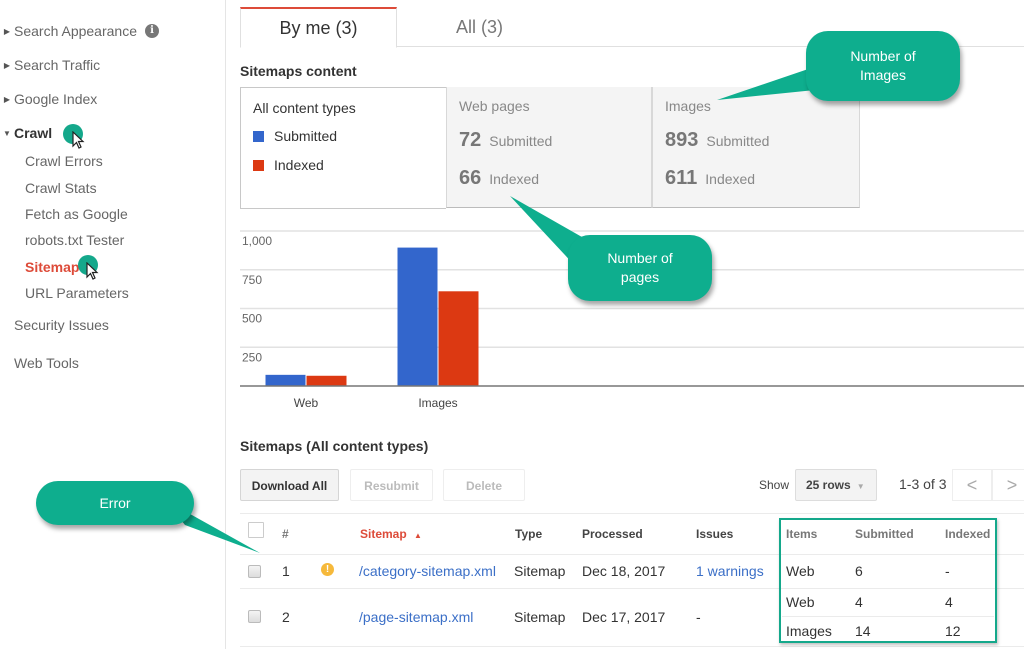  What do you see at coordinates (326, 380) in the screenshot?
I see `bar-indexed-web` at bounding box center [326, 380].